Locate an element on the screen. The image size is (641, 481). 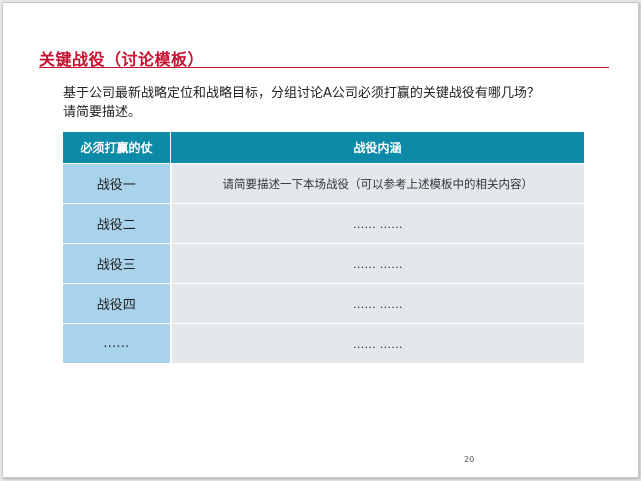
title-underline is located at coordinates (324, 67).